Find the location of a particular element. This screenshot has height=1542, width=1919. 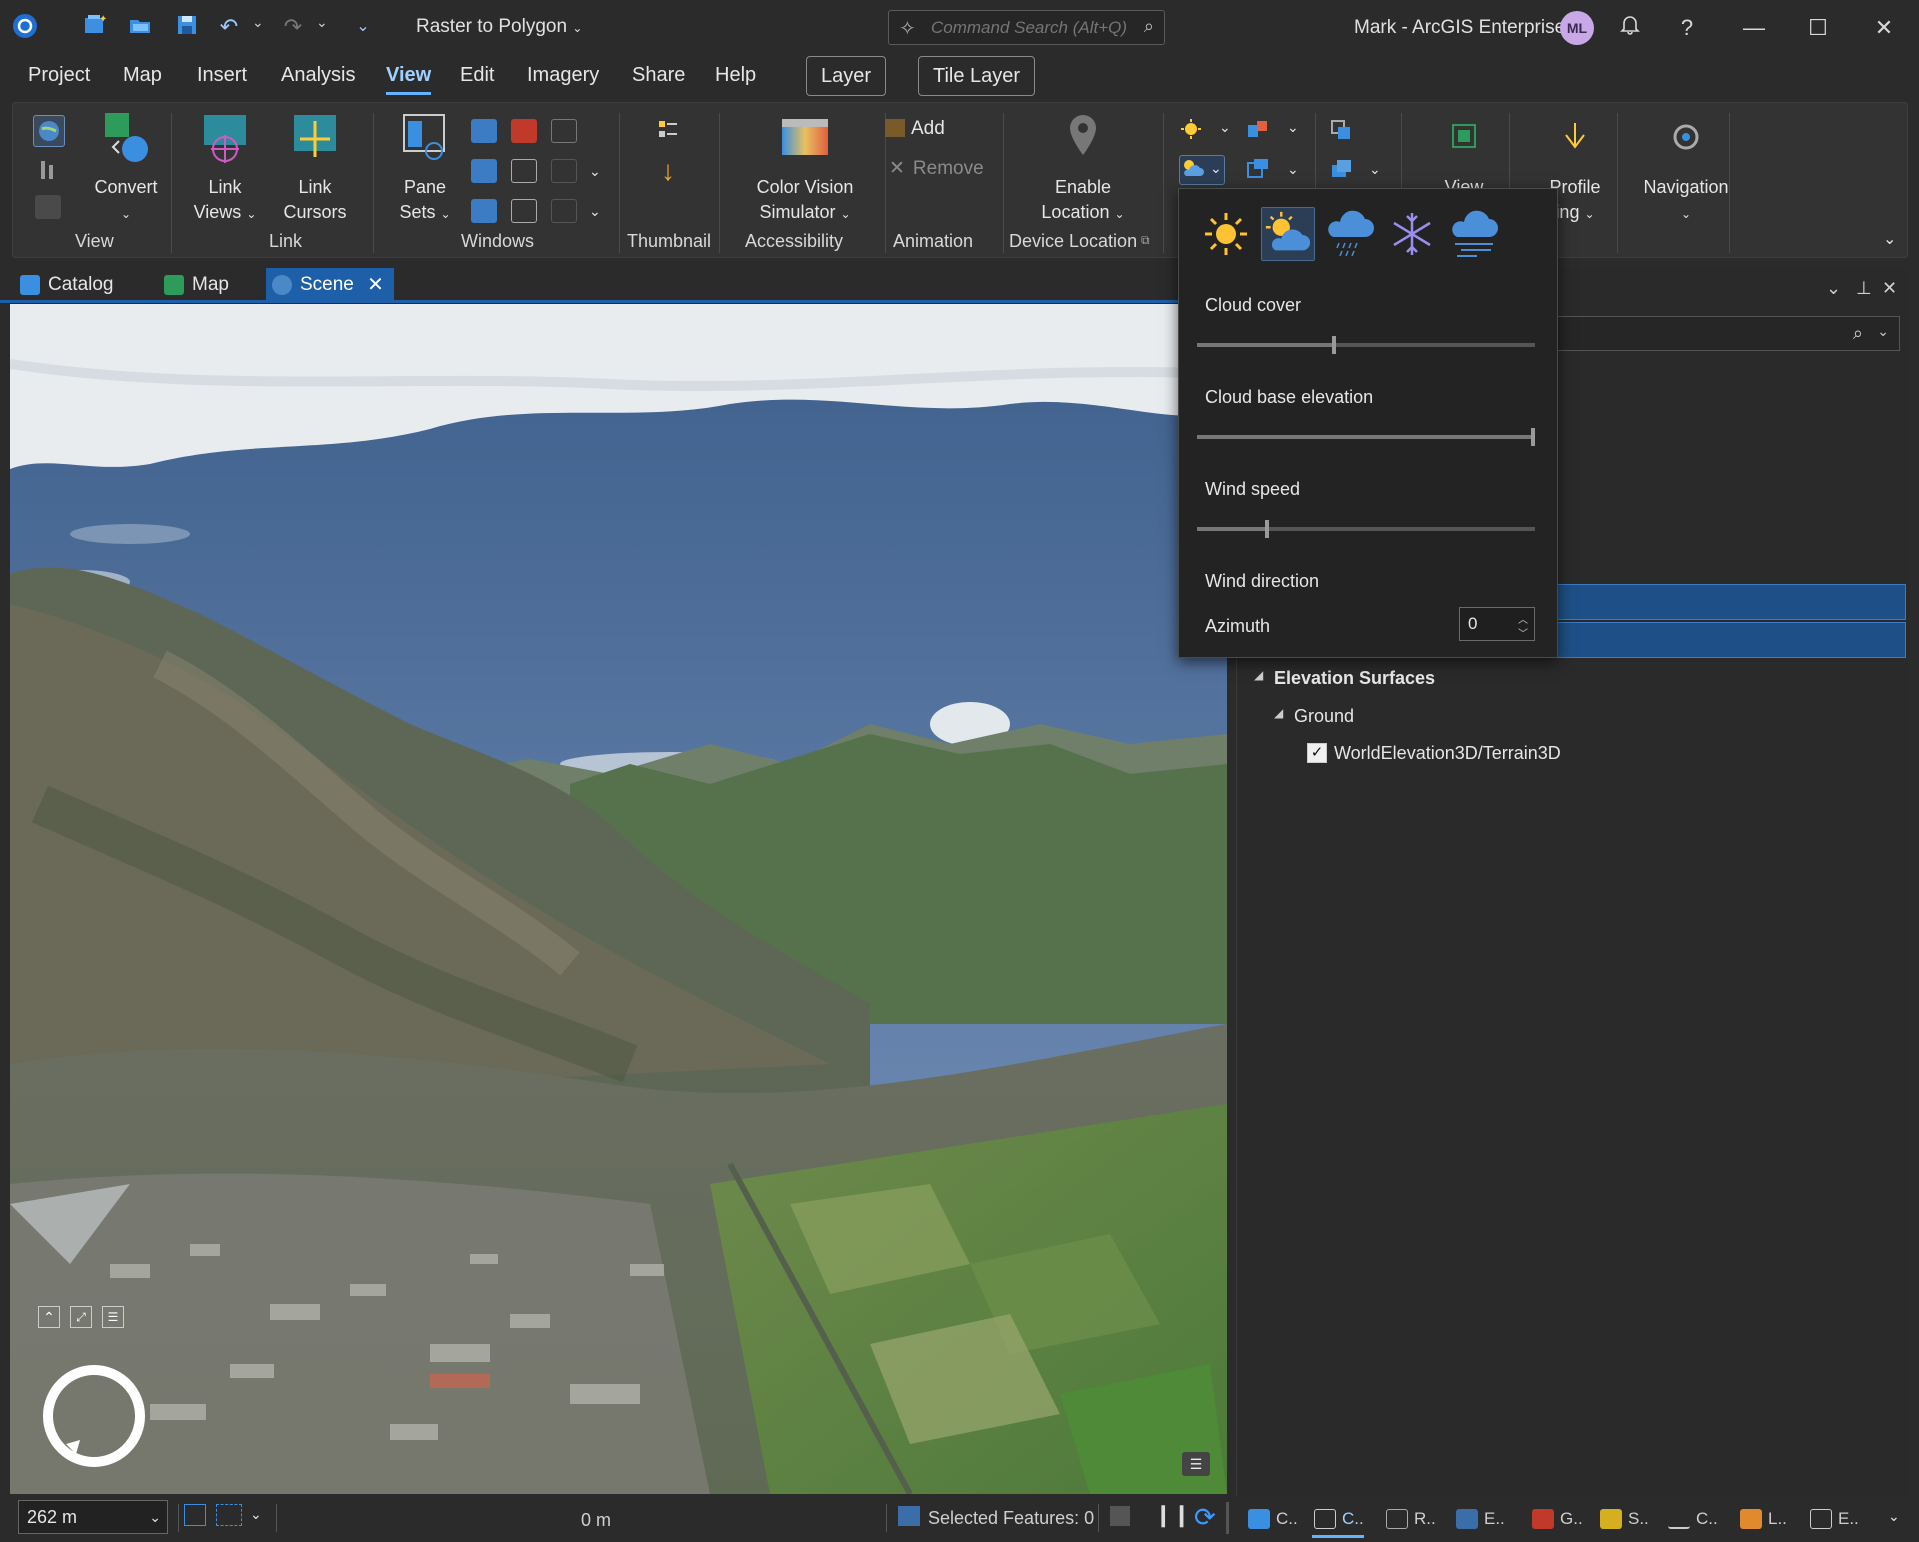

user-label: Mark - ArcGIS Enterprise is located at coordinates (1459, 28).